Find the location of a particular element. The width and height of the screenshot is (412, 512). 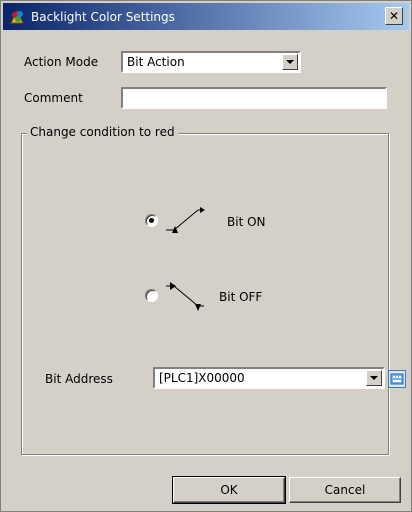

ok-label: OK is located at coordinates (229, 490).